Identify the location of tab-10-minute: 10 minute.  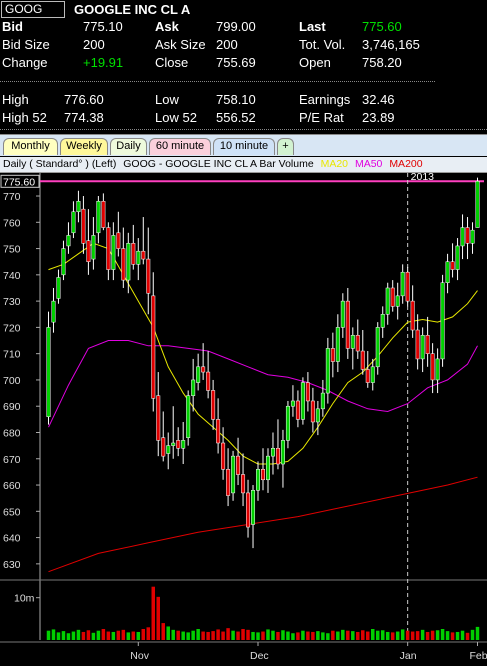
(244, 146).